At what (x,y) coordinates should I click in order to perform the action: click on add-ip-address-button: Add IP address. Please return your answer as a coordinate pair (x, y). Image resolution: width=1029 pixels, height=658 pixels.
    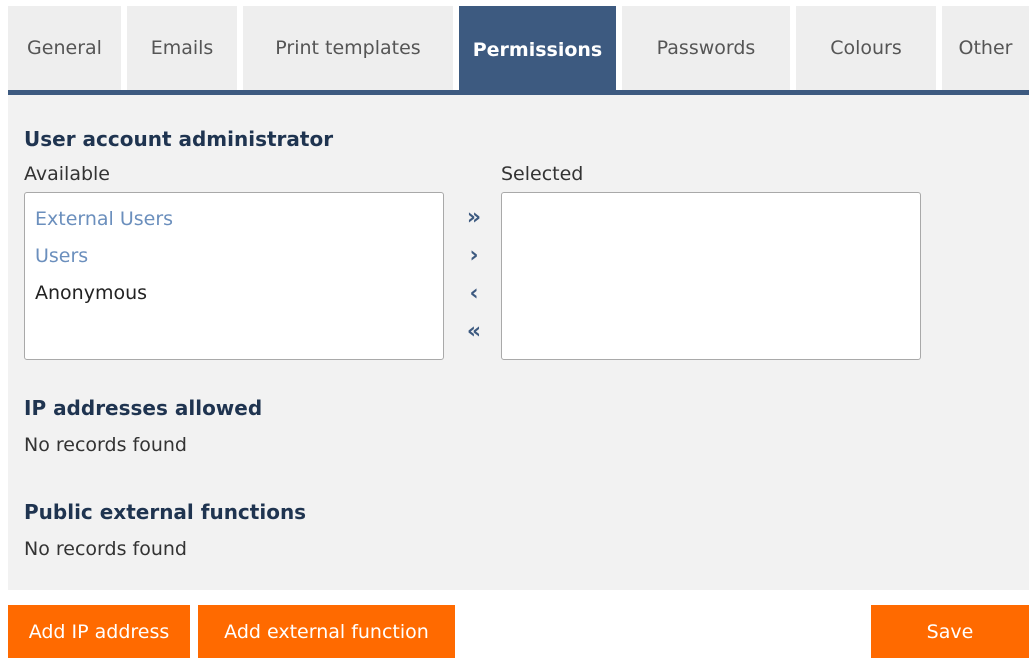
    Looking at the image, I should click on (99, 631).